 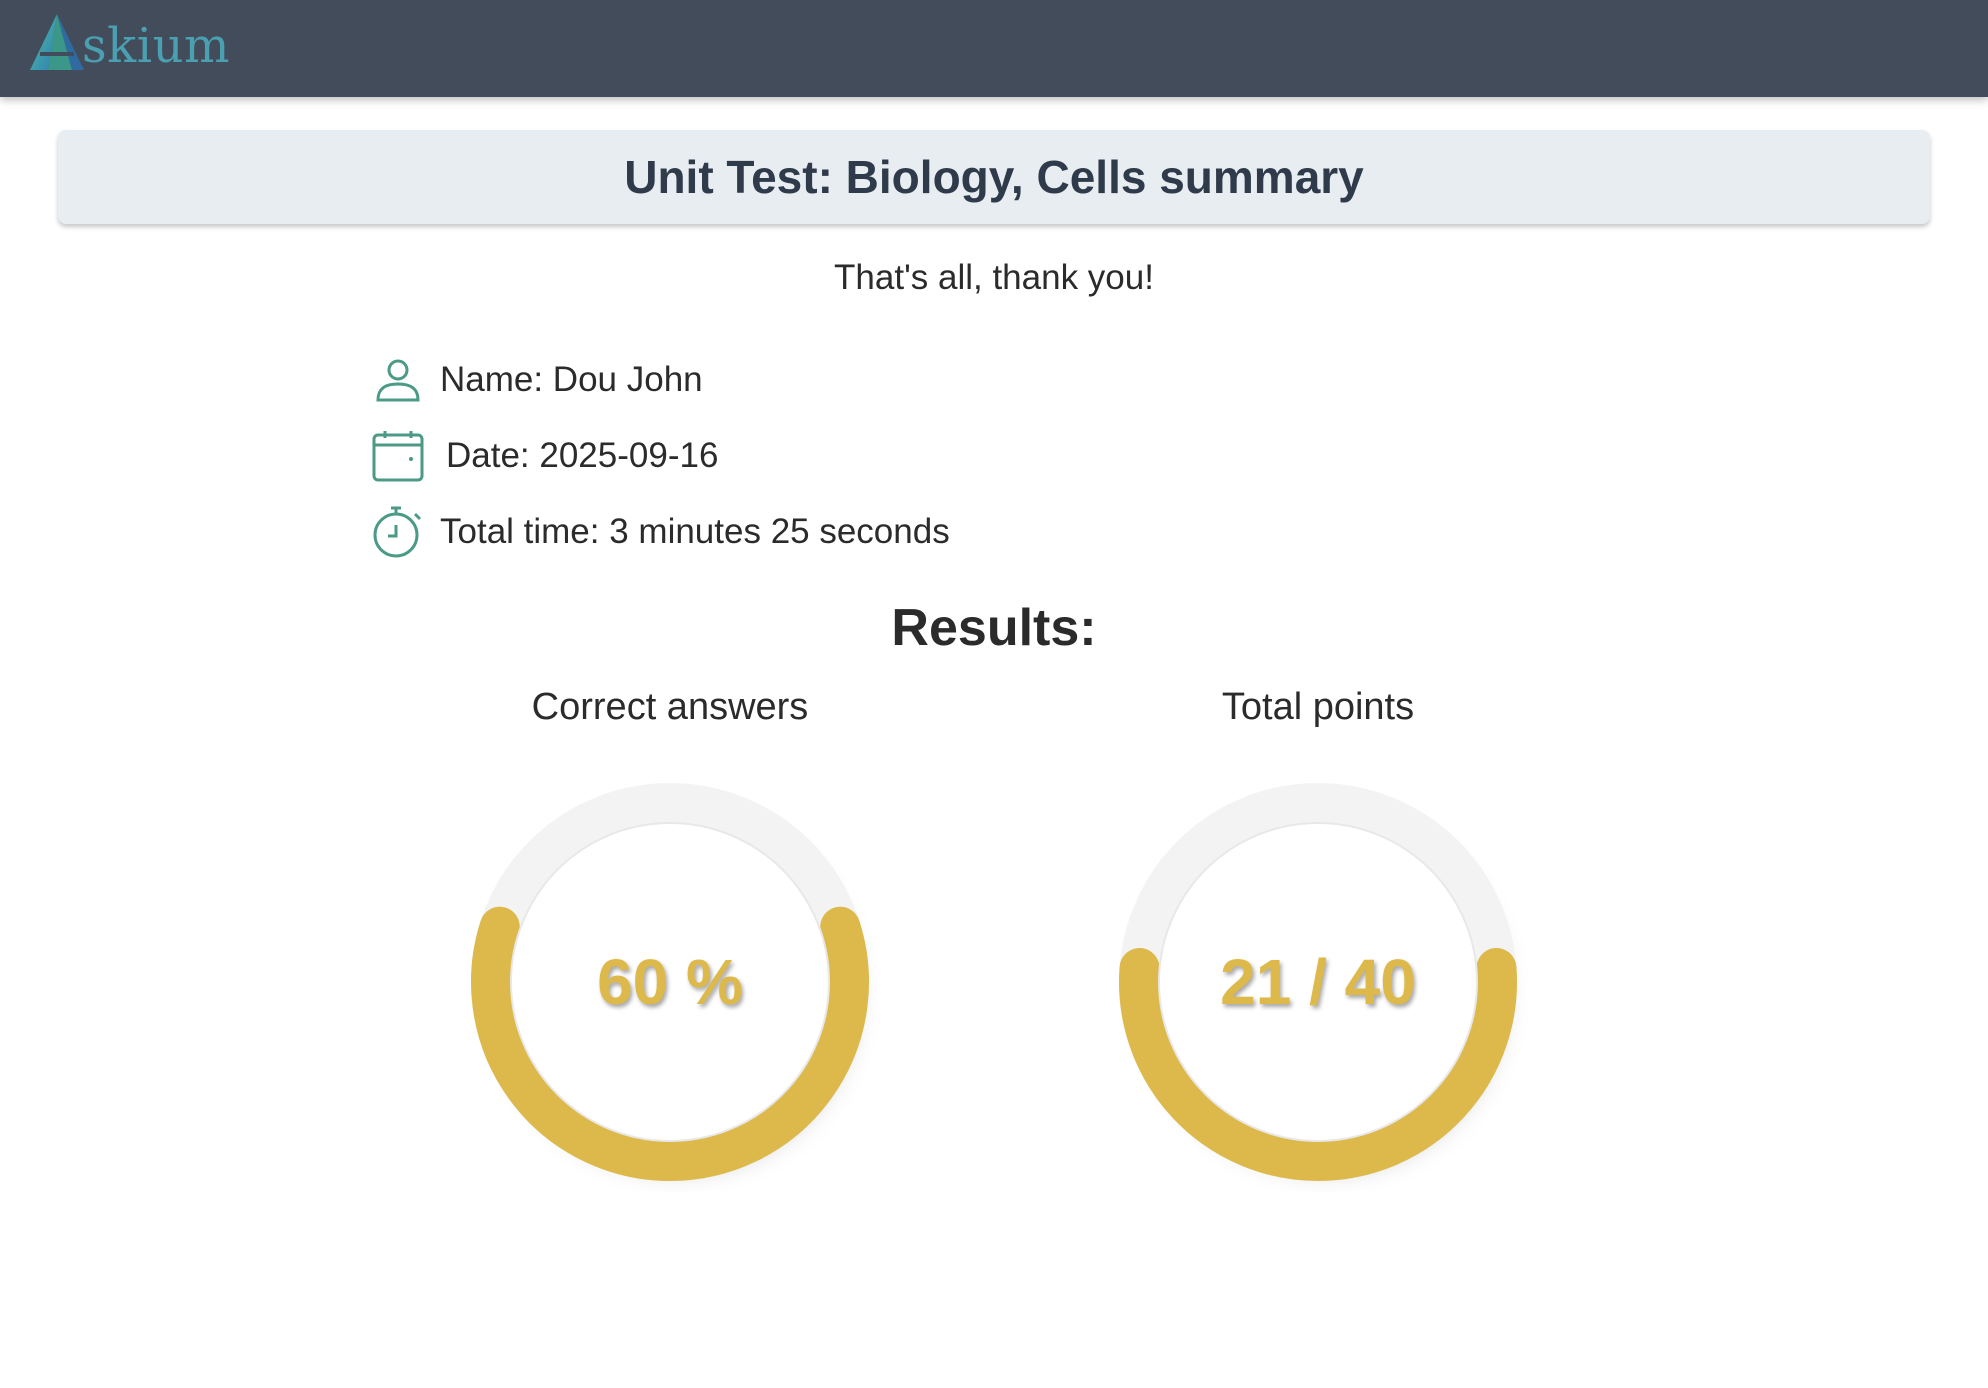 What do you see at coordinates (994, 628) in the screenshot?
I see `results-heading: Results:` at bounding box center [994, 628].